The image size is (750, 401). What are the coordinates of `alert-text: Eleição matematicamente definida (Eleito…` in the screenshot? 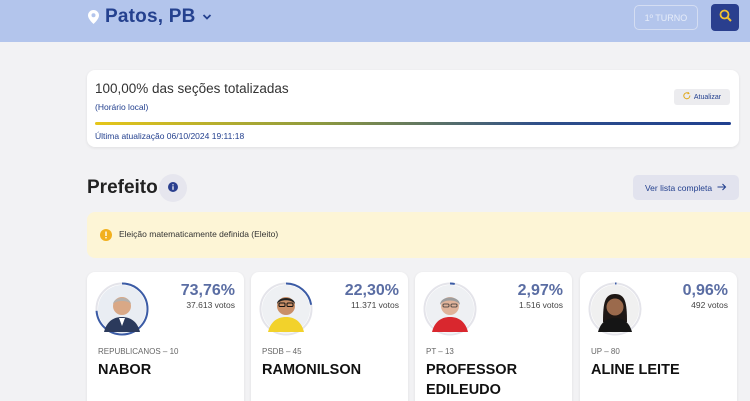 It's located at (199, 234).